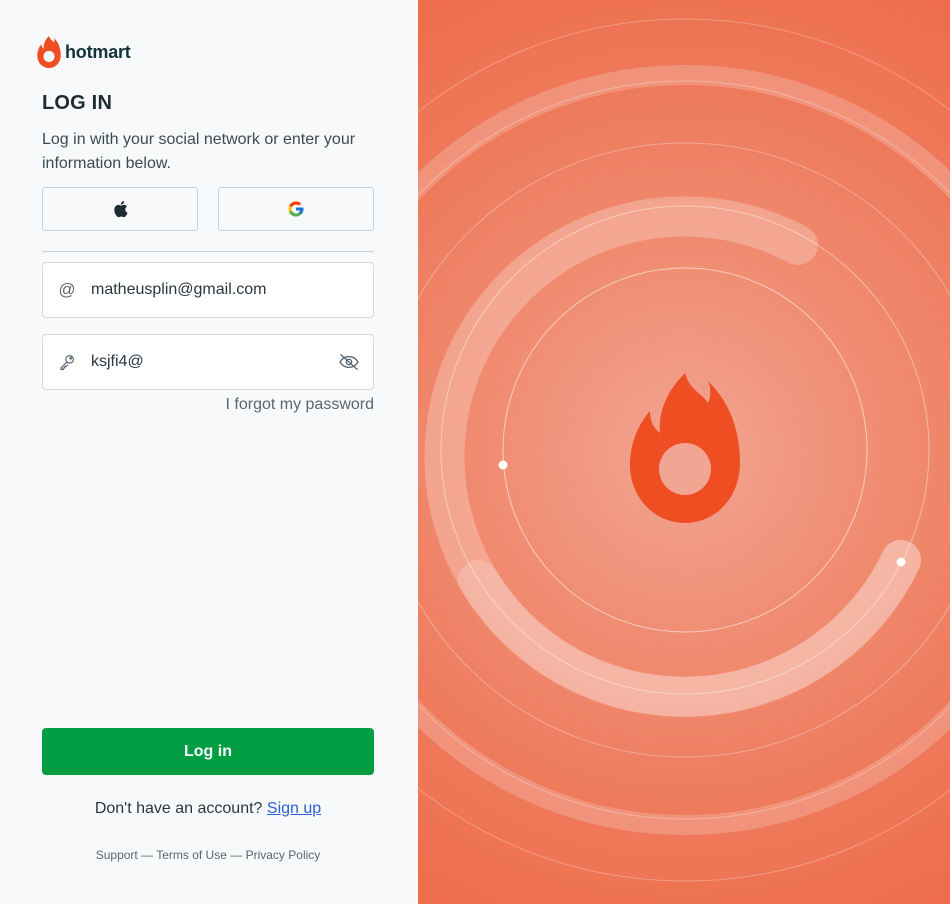 This screenshot has height=904, width=950. Describe the element at coordinates (232, 290) in the screenshot. I see `email-input` at that location.